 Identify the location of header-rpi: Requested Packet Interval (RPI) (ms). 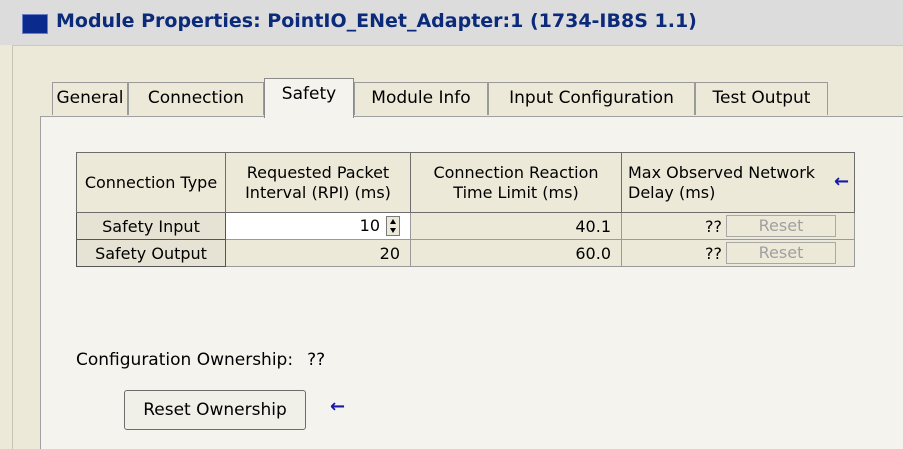
(318, 182).